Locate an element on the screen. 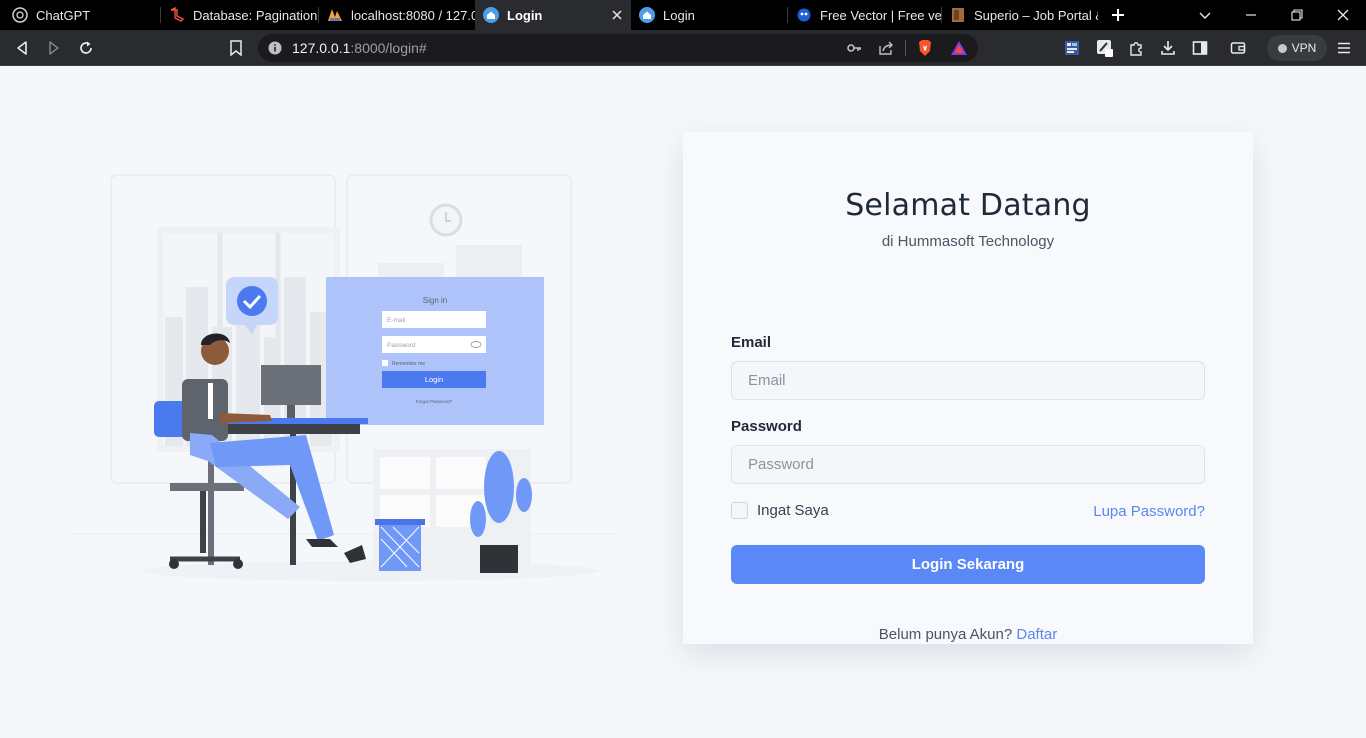 The image size is (1366, 738). tab-search-chevron-icon is located at coordinates (1205, 15).